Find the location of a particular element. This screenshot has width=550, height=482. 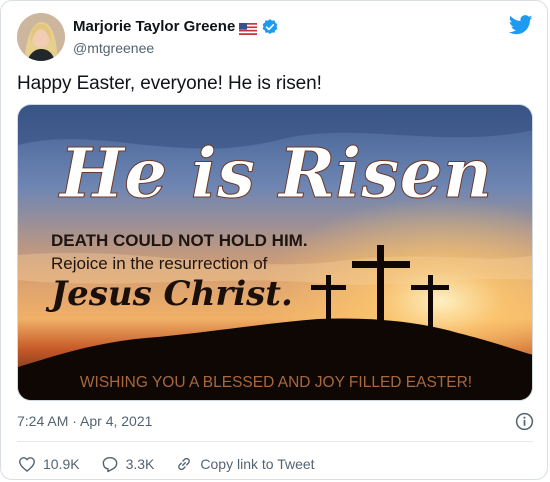

tweet-header: Marjorie Taylor Greene @mtgreenee is located at coordinates (276, 37).